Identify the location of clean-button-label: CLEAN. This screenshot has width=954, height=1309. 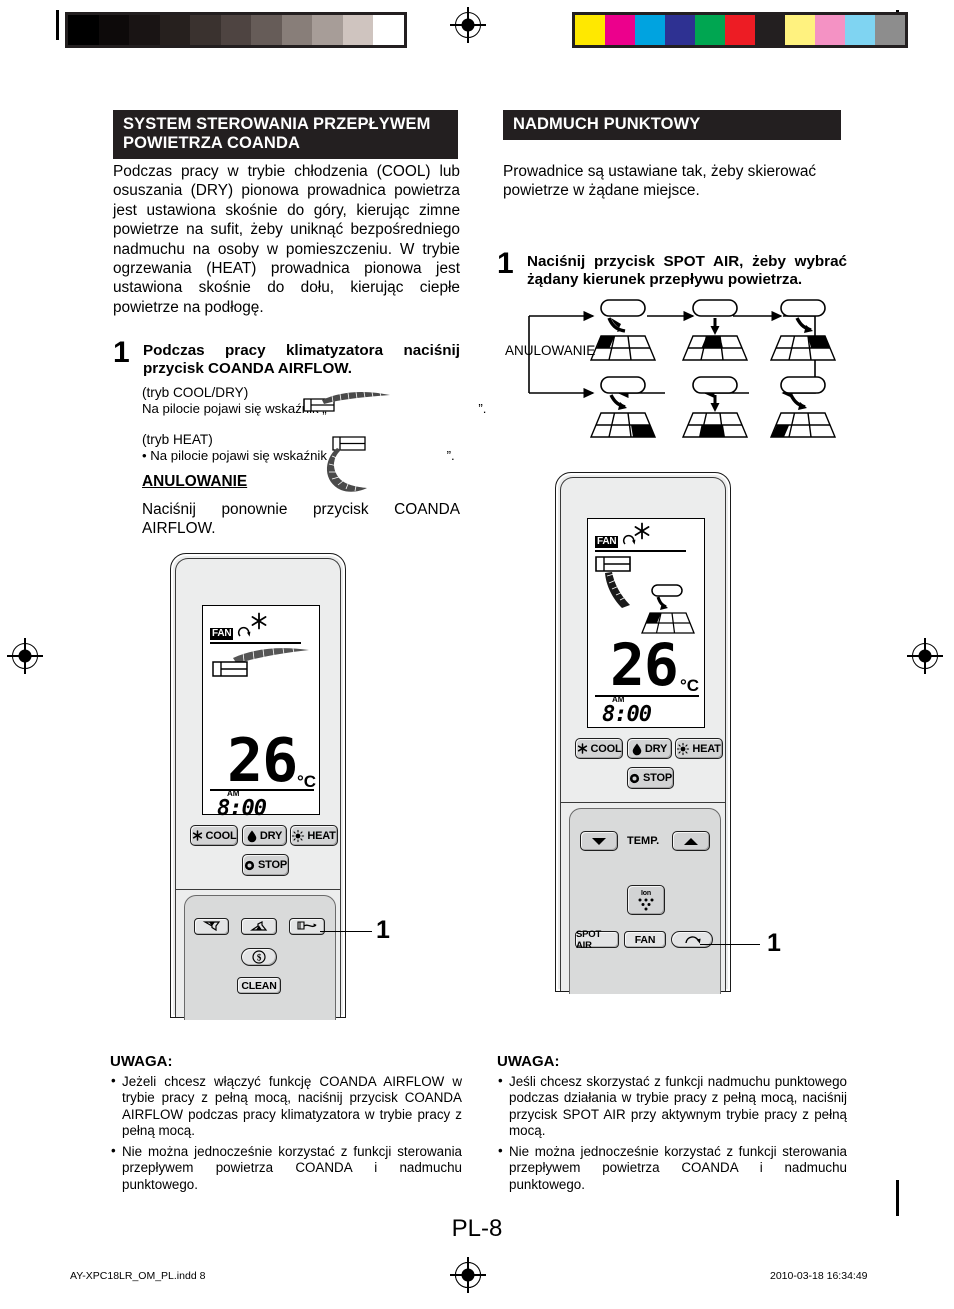
(259, 985).